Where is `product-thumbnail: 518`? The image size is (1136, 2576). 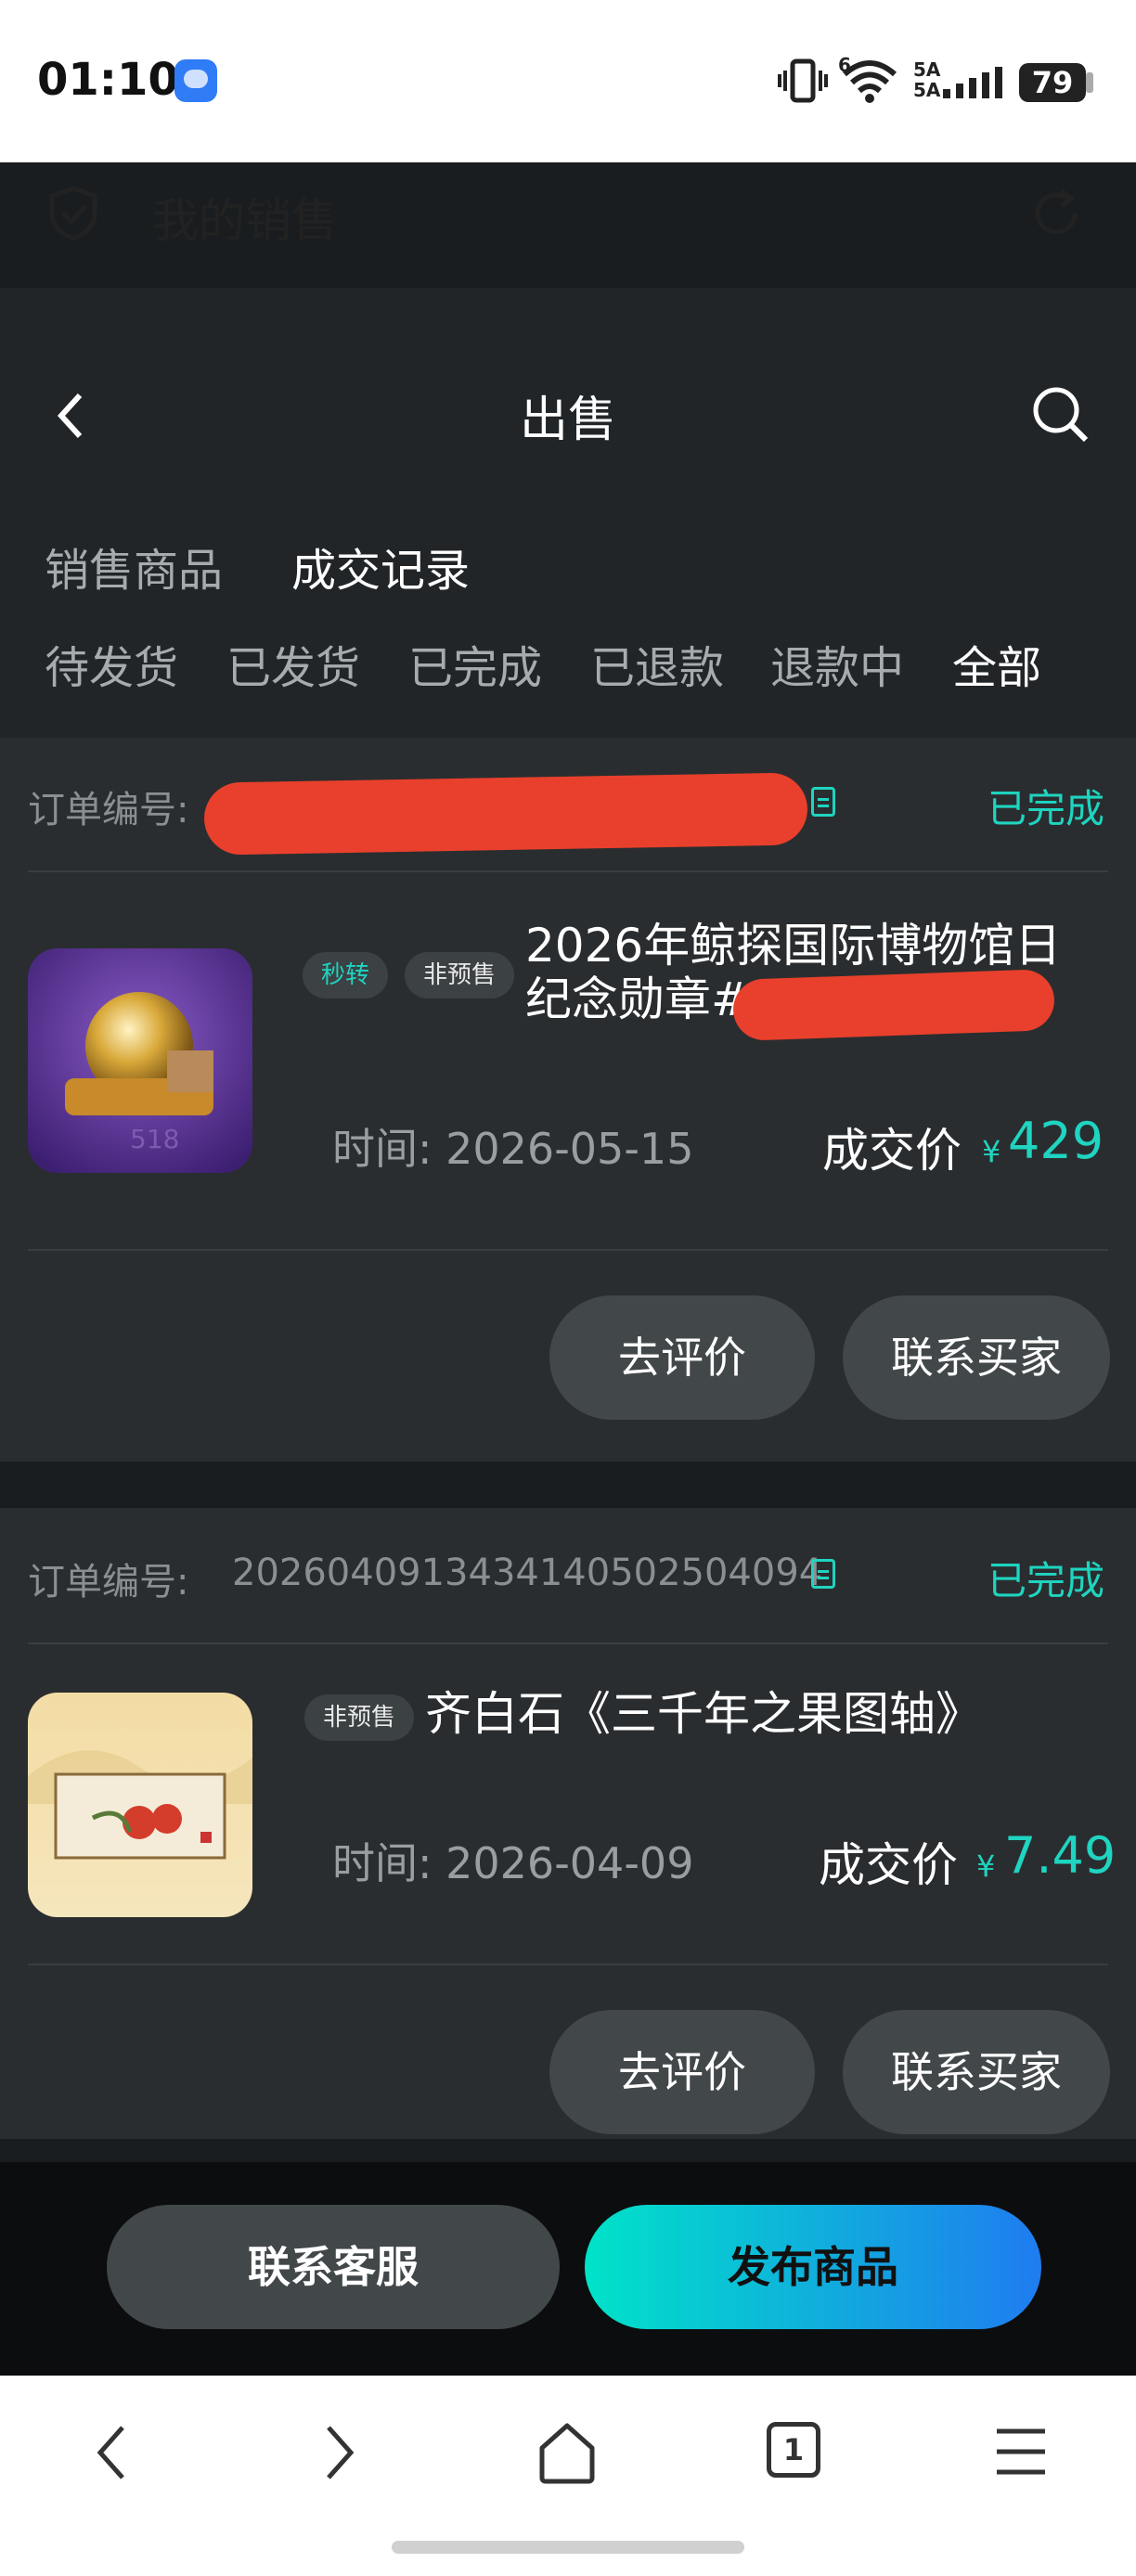 product-thumbnail: 518 is located at coordinates (140, 1060).